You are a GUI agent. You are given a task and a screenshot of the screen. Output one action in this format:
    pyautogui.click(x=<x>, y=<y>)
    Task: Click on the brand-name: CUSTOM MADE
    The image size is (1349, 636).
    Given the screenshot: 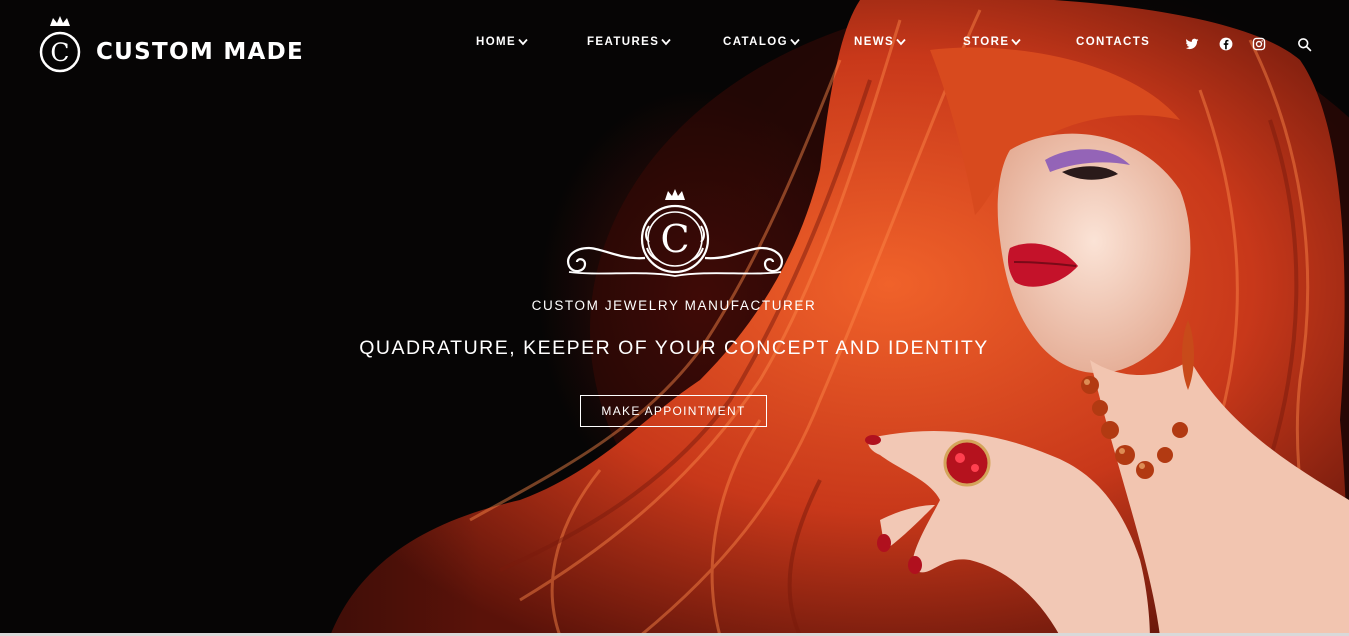 What is the action you would take?
    pyautogui.click(x=200, y=52)
    